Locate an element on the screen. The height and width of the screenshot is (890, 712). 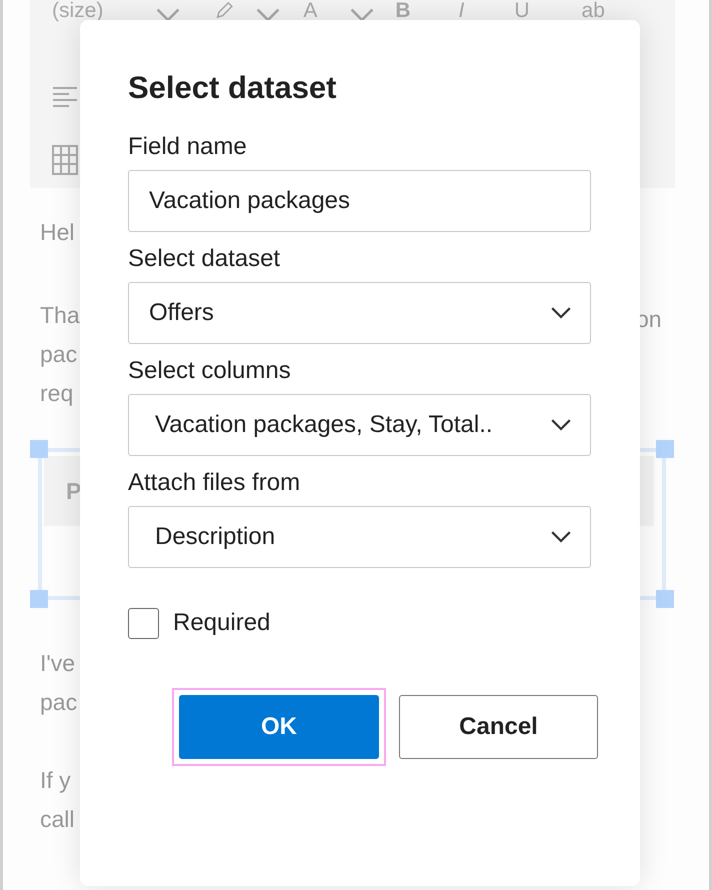
field-label: Select dataset is located at coordinates (205, 259).